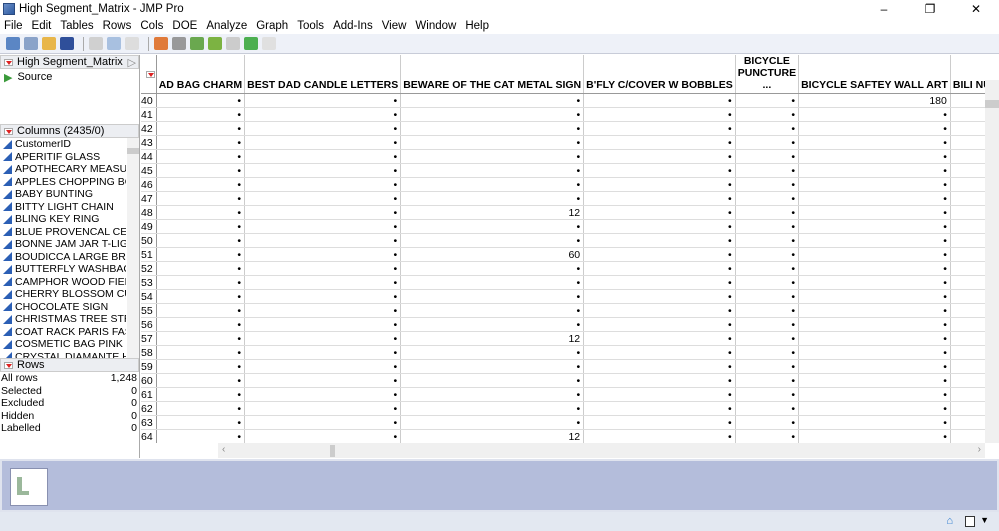 The image size is (999, 531). I want to click on row-number: 47, so click(149, 198).